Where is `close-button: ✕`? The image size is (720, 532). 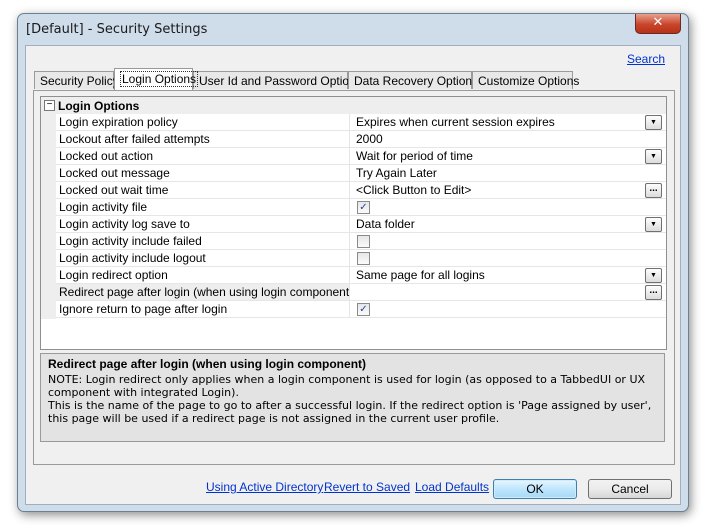 close-button: ✕ is located at coordinates (658, 24).